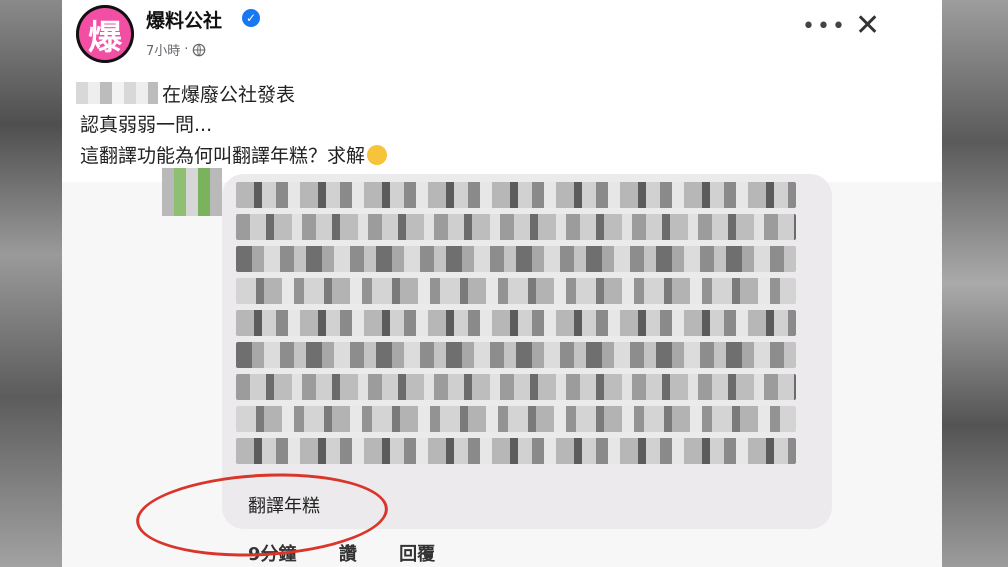 The width and height of the screenshot is (1008, 567). Describe the element at coordinates (229, 95) in the screenshot. I see `post-text-line1: 在爆廢公社發表` at that location.